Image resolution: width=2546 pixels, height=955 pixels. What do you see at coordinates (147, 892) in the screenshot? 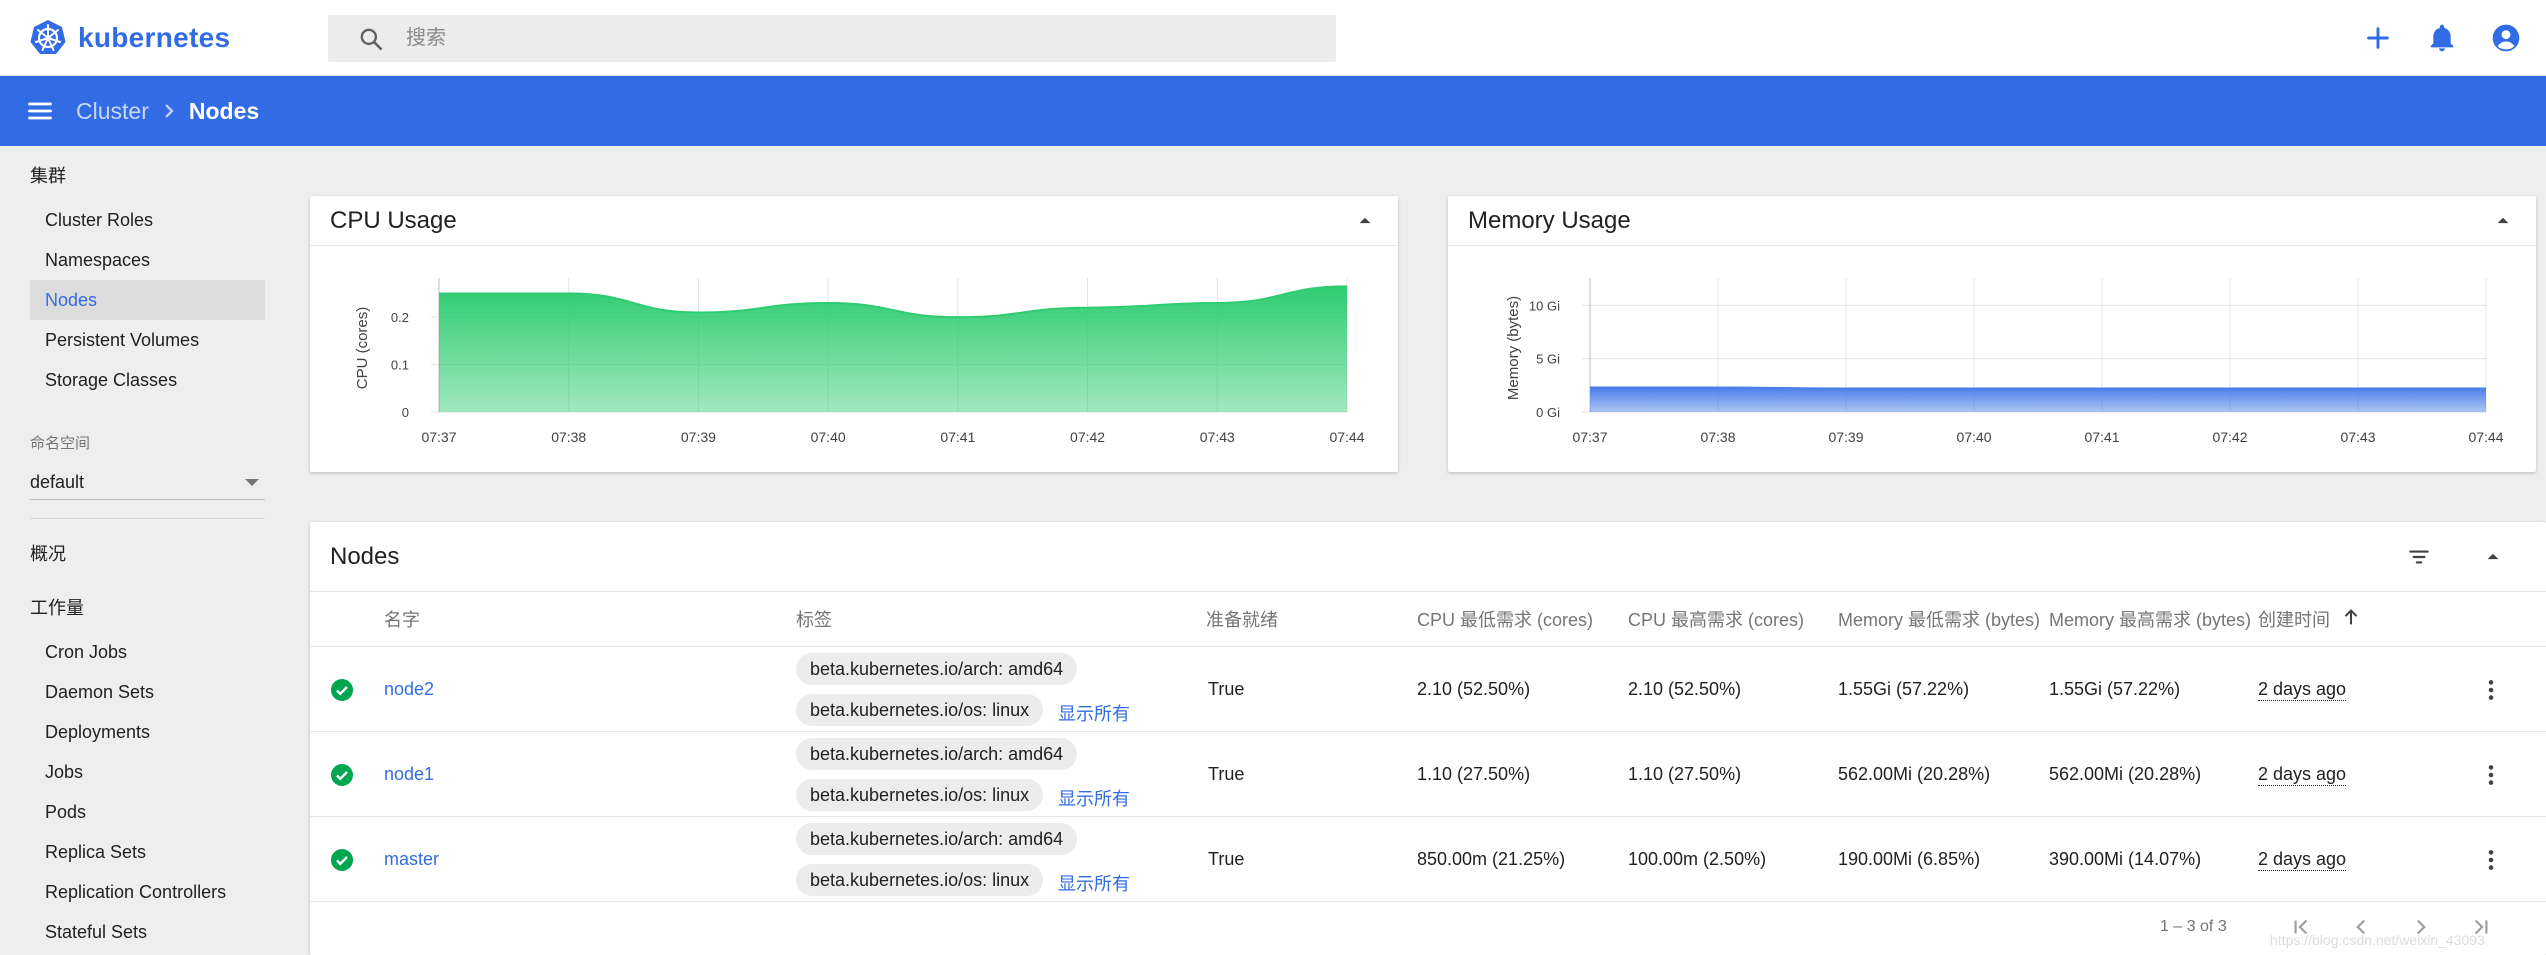
I see `sidebar-item-replication-controllers: Replication Controllers` at bounding box center [147, 892].